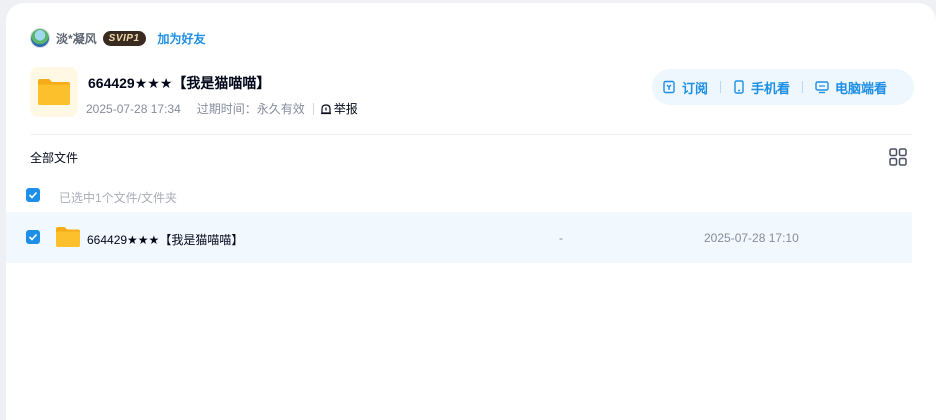  I want to click on share-title: 664429★★★【我是猫喵喵】, so click(179, 83).